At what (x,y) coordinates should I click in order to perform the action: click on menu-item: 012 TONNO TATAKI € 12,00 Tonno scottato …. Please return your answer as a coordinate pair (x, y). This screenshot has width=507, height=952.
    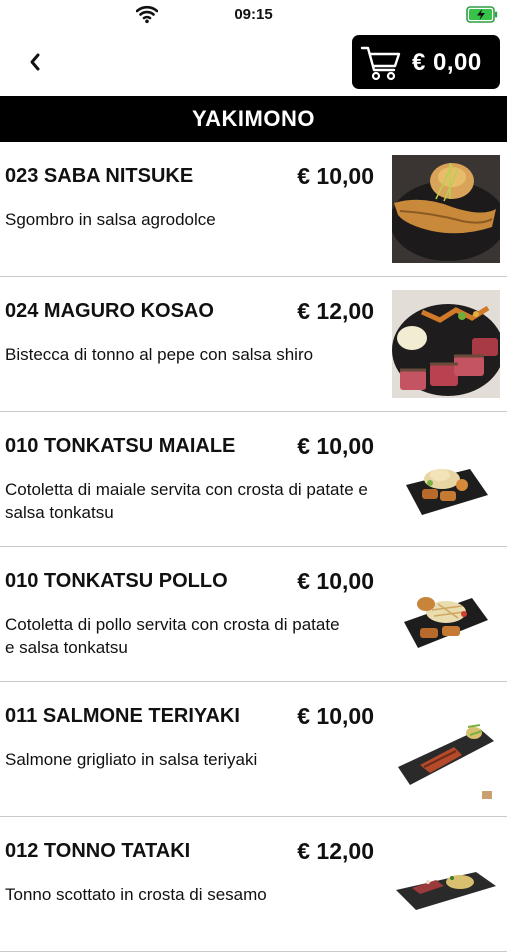
    Looking at the image, I should click on (253, 884).